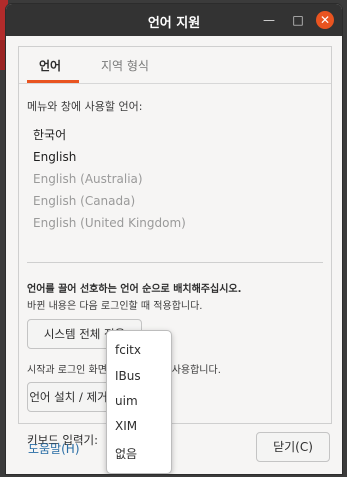 The image size is (347, 477). Describe the element at coordinates (269, 20) in the screenshot. I see `minimize-icon: —` at that location.